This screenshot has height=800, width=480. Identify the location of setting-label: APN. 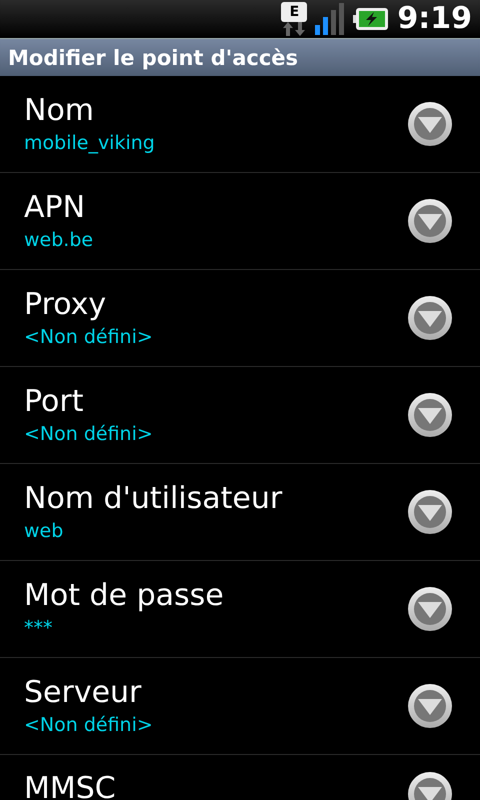
(55, 208).